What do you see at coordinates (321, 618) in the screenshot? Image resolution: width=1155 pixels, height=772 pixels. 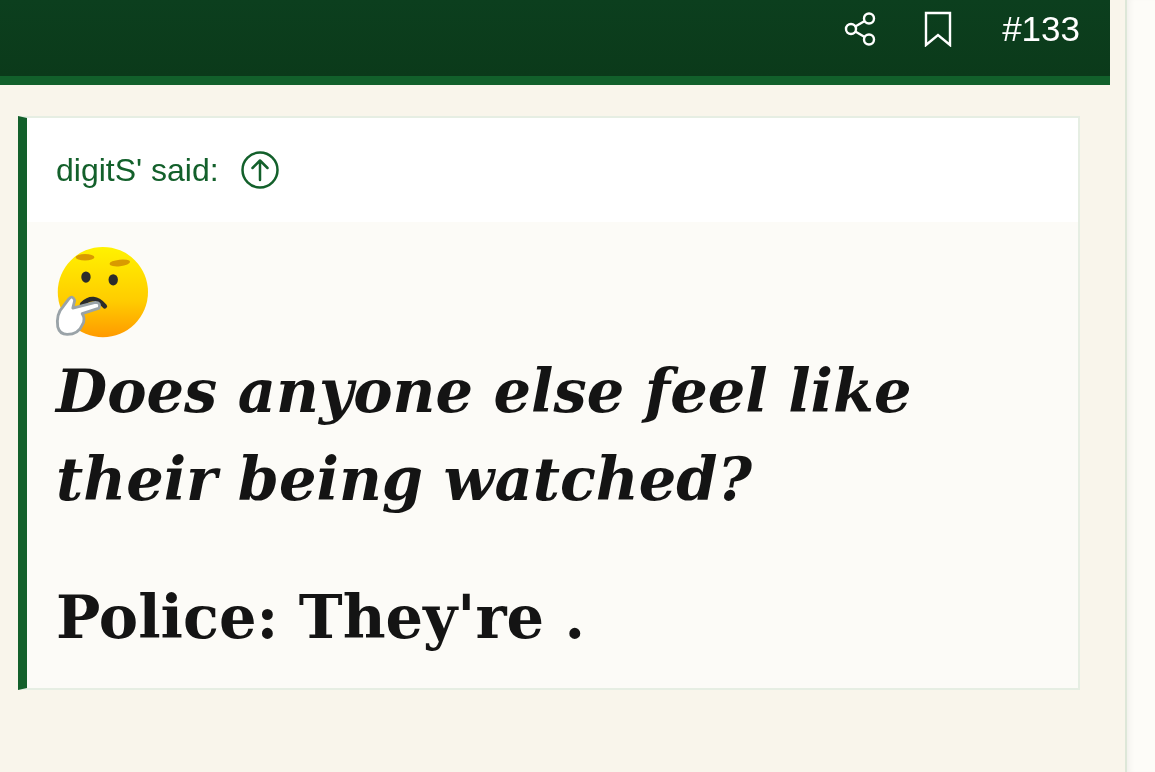 I see `quote-text: Police: They're .` at bounding box center [321, 618].